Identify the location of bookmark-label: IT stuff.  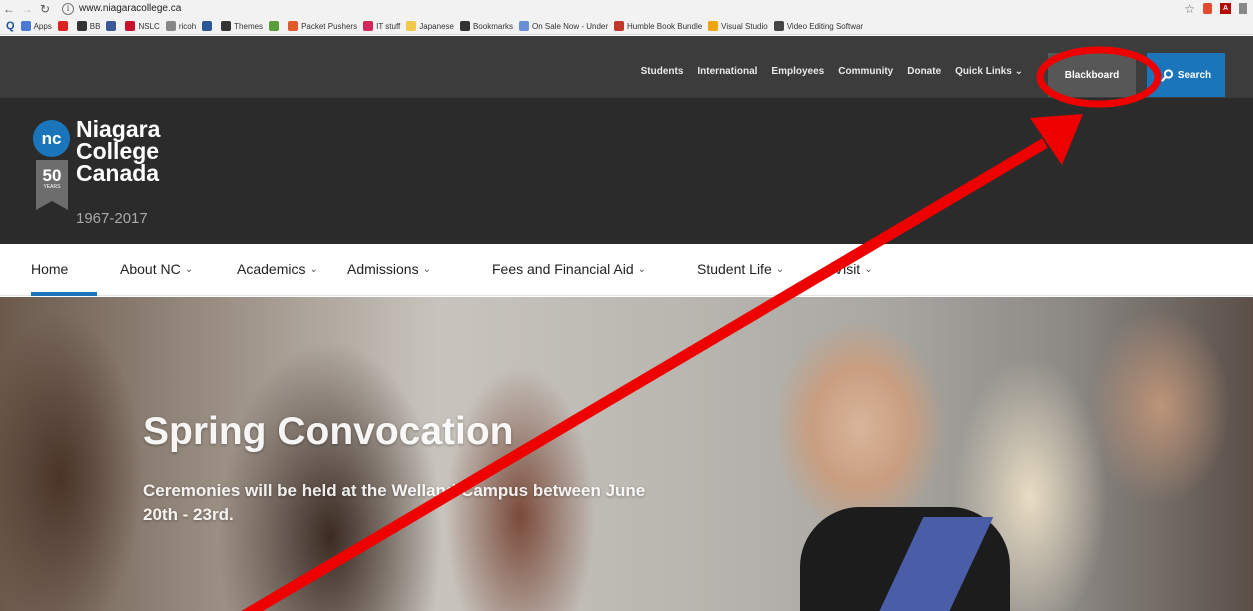
(388, 26).